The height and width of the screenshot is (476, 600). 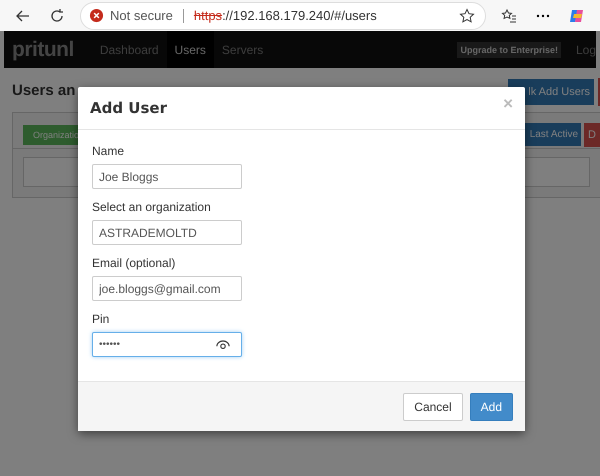 What do you see at coordinates (109, 151) in the screenshot?
I see `field-label: Name` at bounding box center [109, 151].